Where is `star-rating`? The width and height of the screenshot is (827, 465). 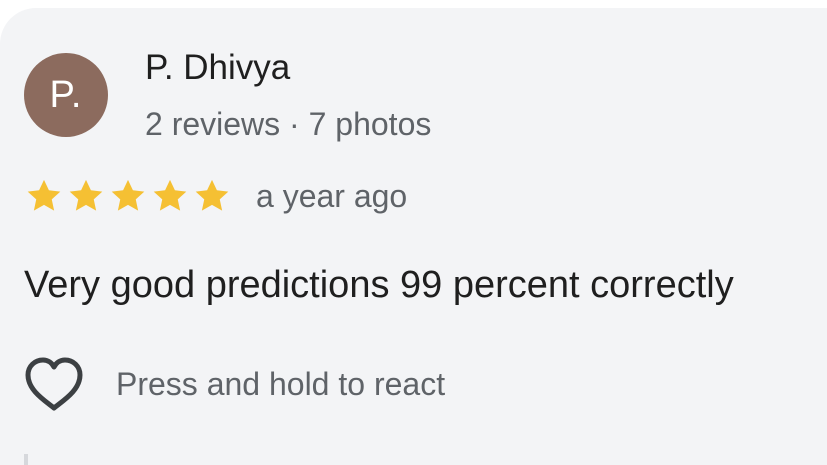
star-rating is located at coordinates (128, 196).